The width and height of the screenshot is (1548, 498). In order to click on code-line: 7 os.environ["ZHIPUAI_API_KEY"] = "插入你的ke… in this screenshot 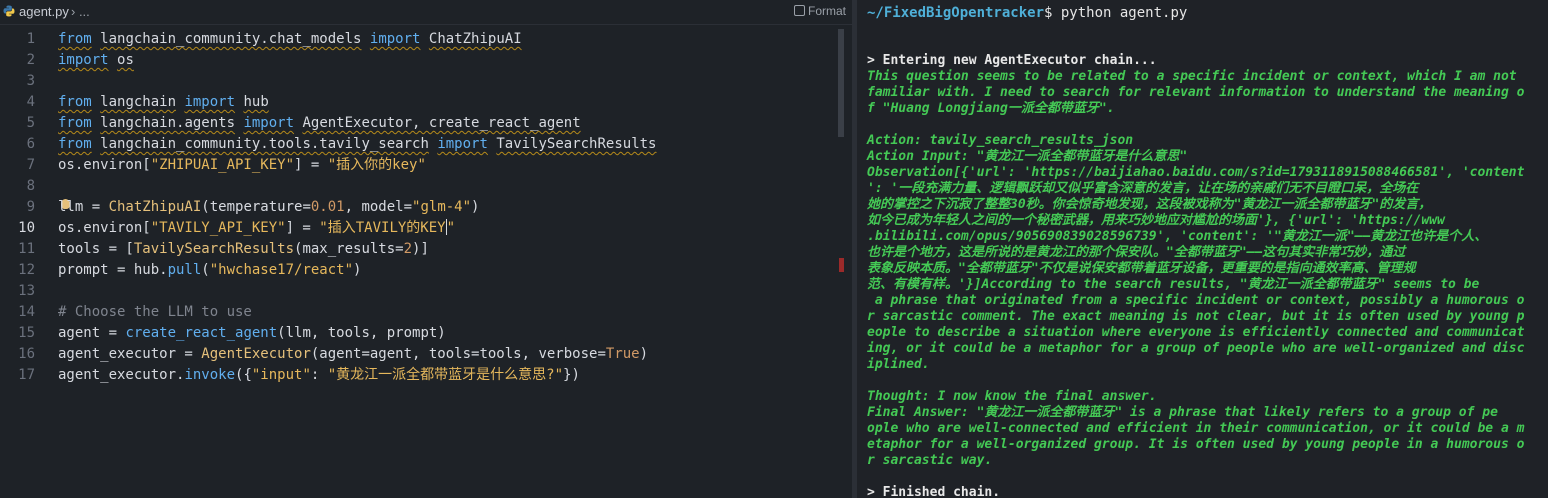, I will do `click(418, 165)`.